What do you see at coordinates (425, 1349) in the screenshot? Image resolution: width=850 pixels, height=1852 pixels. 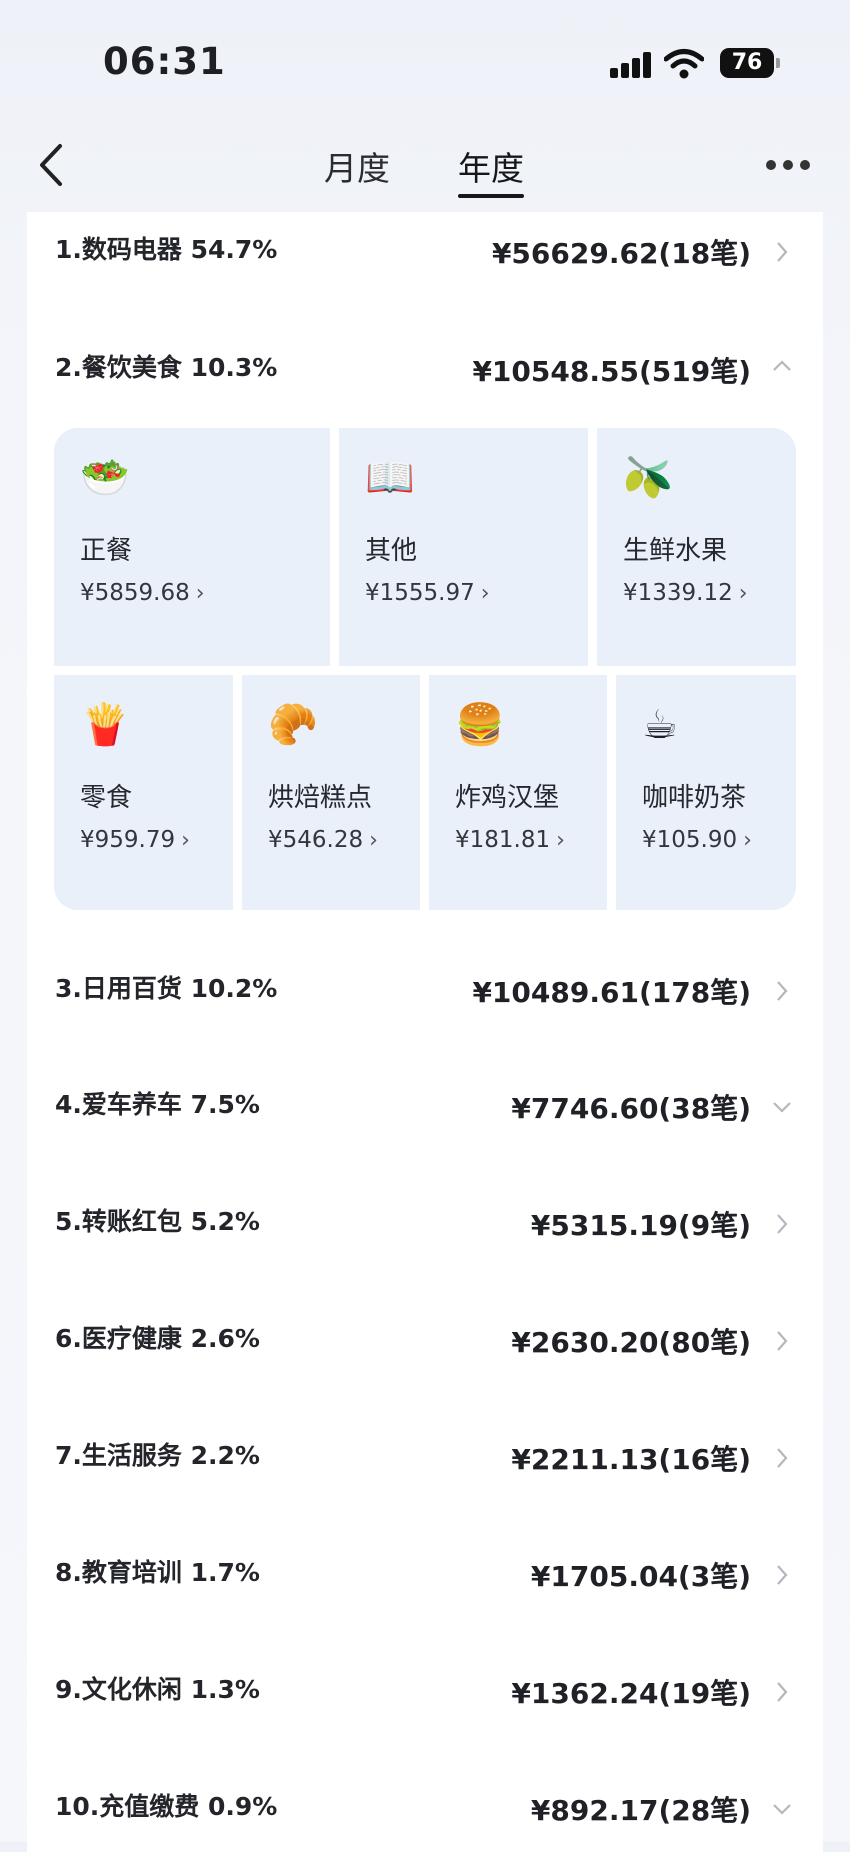 I see `category-row-medical: 6.医疗健康 2.6% ¥2630.20(80笔)` at bounding box center [425, 1349].